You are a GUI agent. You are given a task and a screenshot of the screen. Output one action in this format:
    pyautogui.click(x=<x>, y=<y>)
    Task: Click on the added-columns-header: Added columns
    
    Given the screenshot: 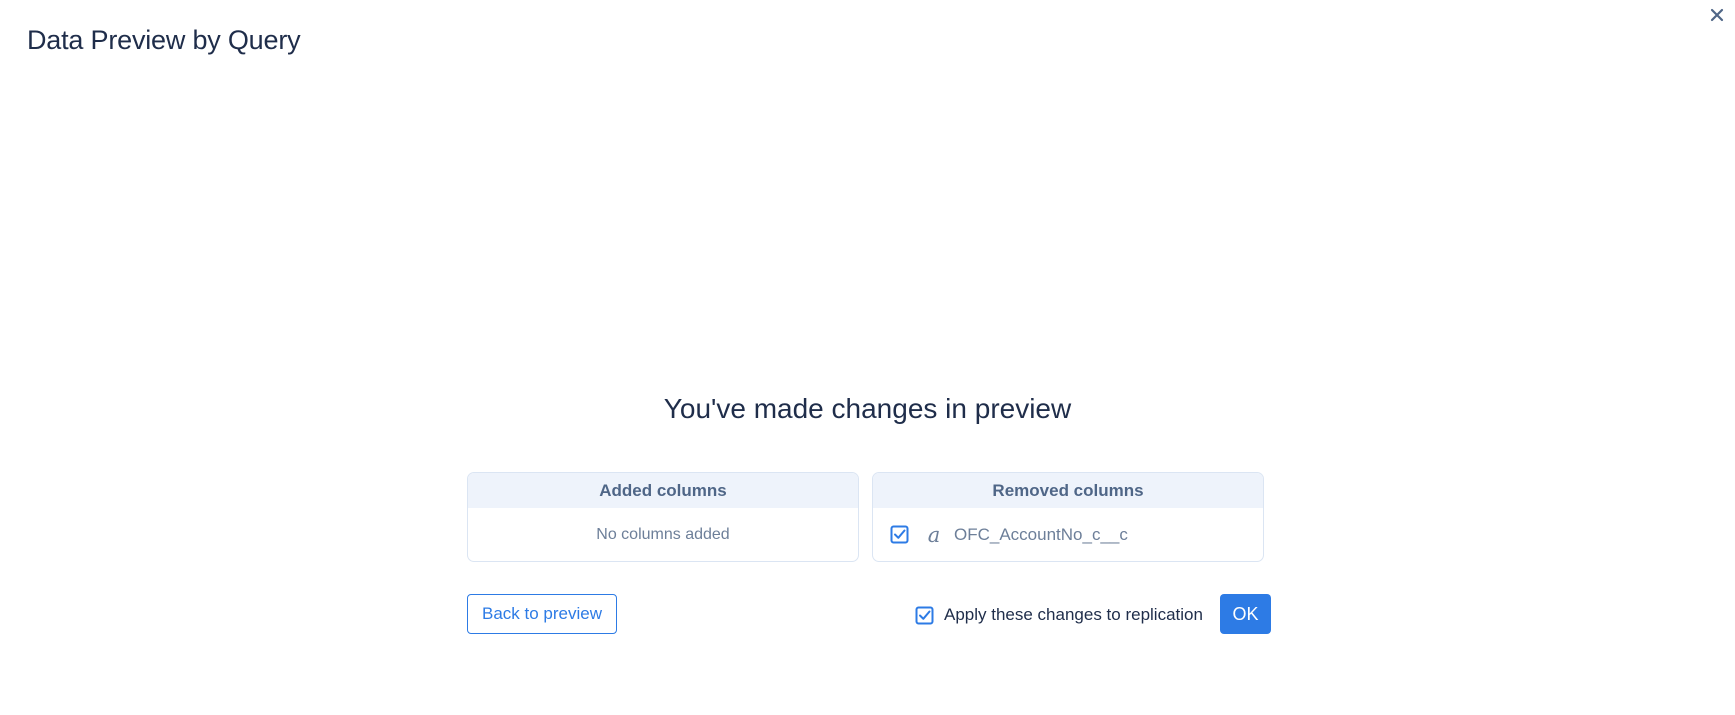 What is the action you would take?
    pyautogui.click(x=663, y=490)
    